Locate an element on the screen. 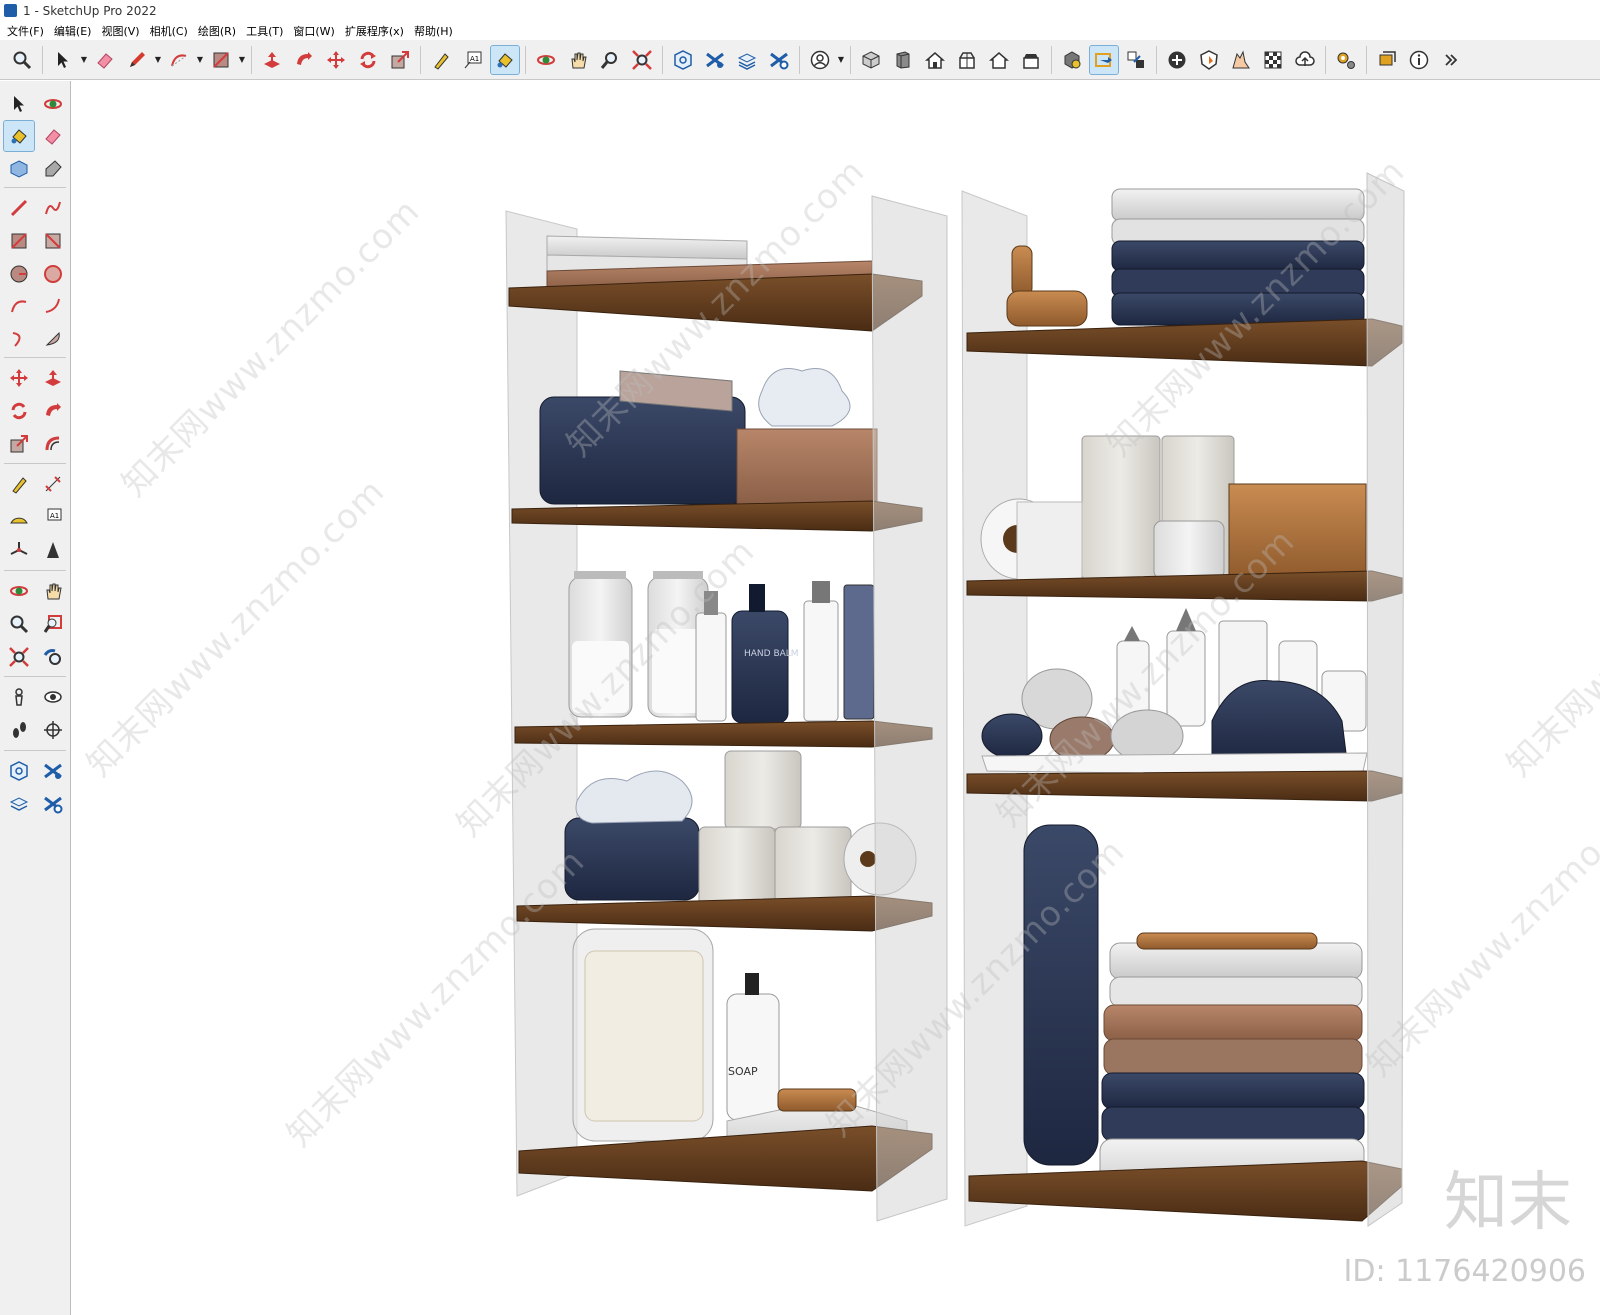 This screenshot has height=1315, width=1600. menu-window: 窗口(W) is located at coordinates (315, 31).